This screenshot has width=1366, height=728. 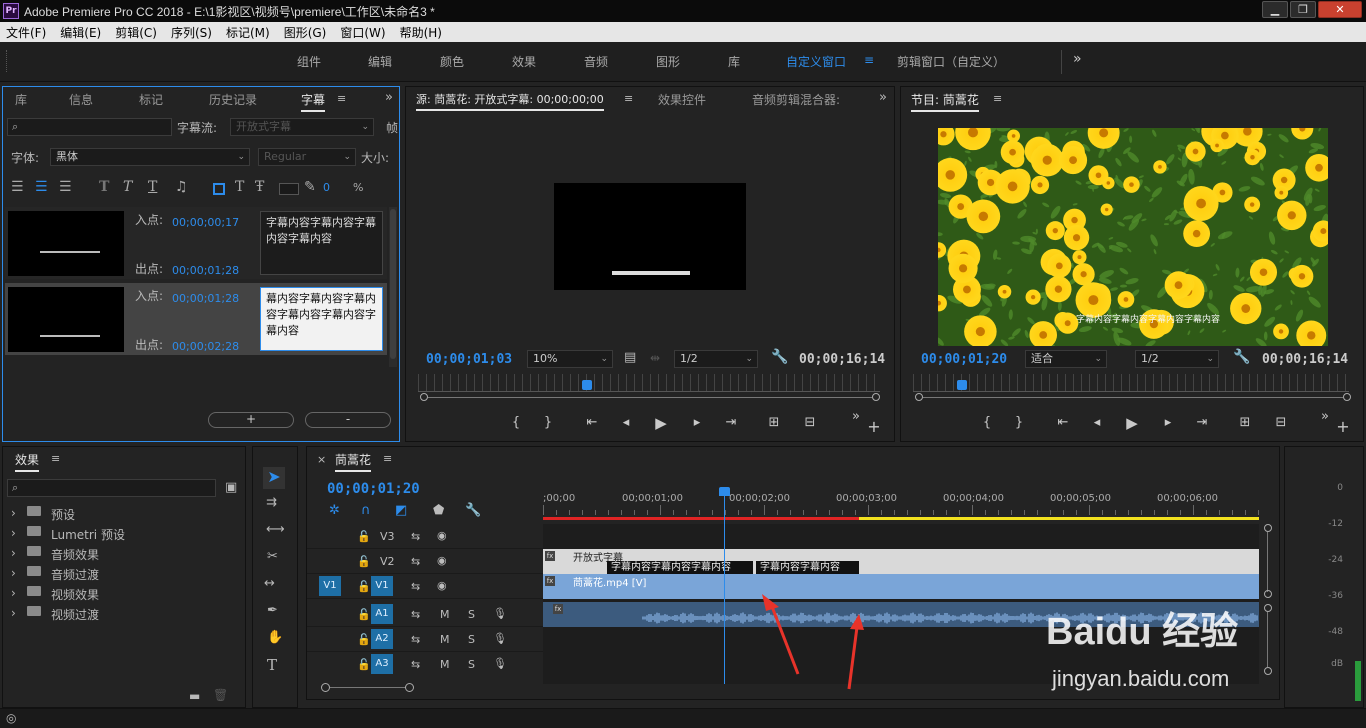 I want to click on minimize-button: ▁, so click(x=1275, y=9).